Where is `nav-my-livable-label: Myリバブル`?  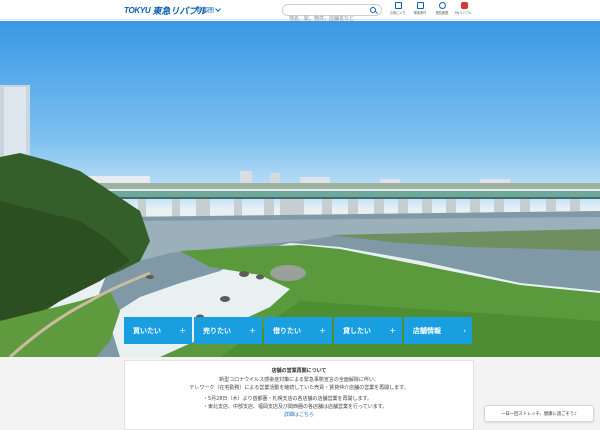 nav-my-livable-label: Myリバブル is located at coordinates (464, 13).